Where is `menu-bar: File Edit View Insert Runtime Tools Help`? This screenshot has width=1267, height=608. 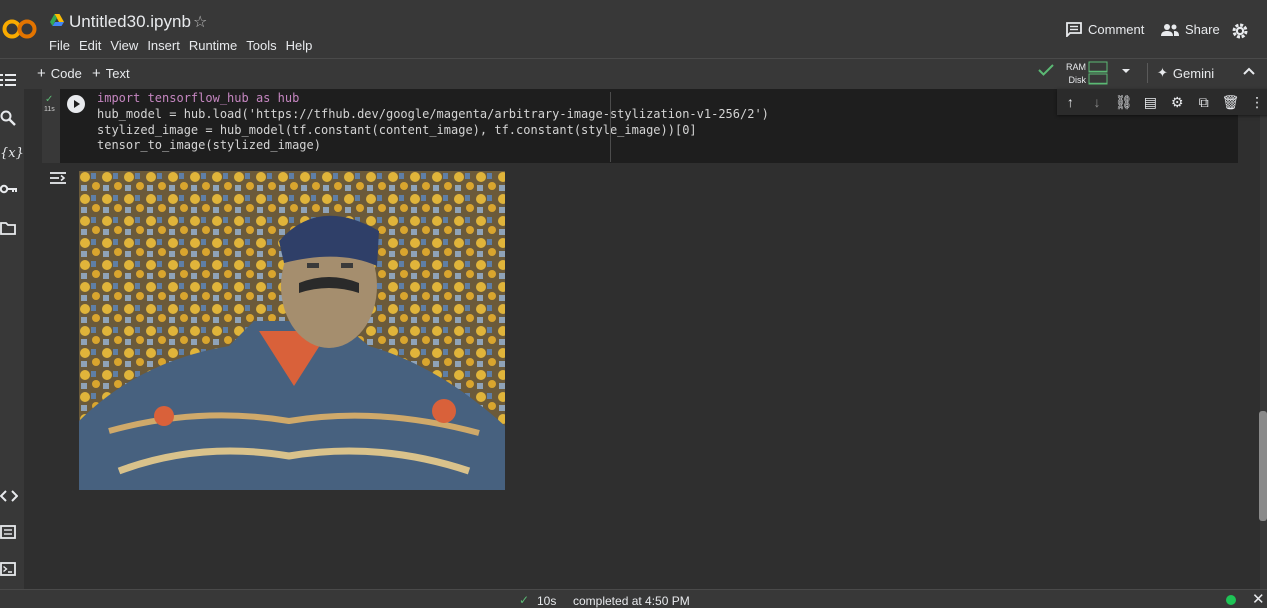 menu-bar: File Edit View Insert Runtime Tools Help is located at coordinates (185, 45).